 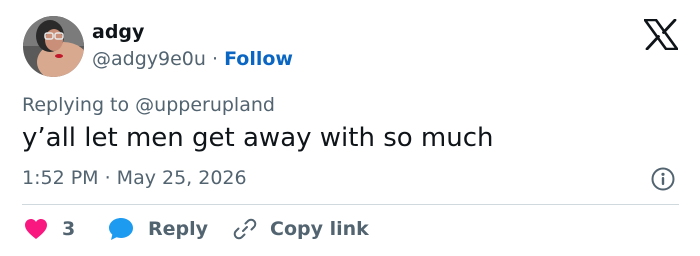 What do you see at coordinates (134, 178) in the screenshot?
I see `tweet-timestamp: 1:52 PM · May 25, 2026` at bounding box center [134, 178].